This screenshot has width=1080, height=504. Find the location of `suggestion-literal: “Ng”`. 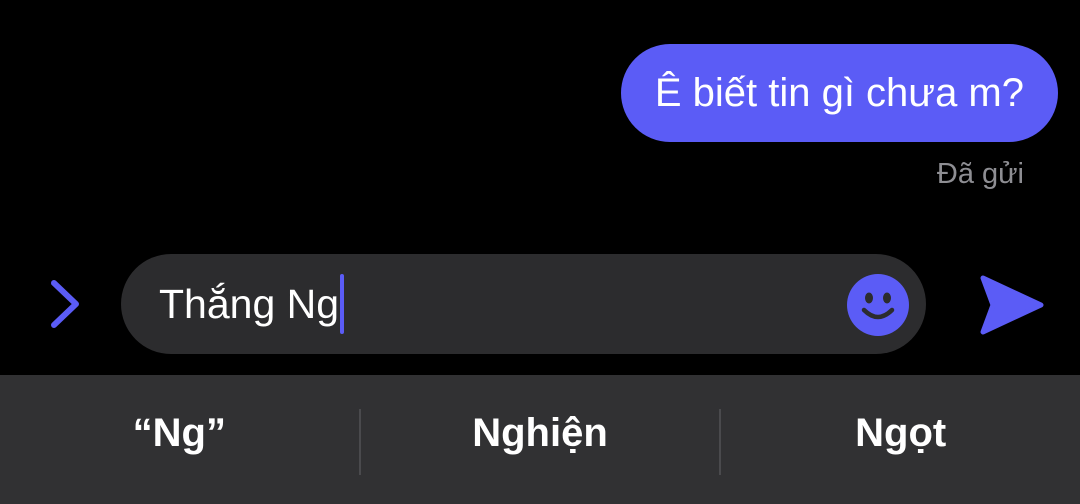

suggestion-literal: “Ng” is located at coordinates (179, 439).